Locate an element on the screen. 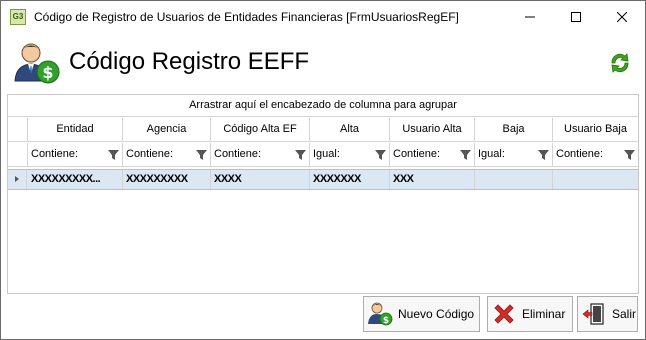 The height and width of the screenshot is (340, 646). filter-alta: Igual: is located at coordinates (350, 154).